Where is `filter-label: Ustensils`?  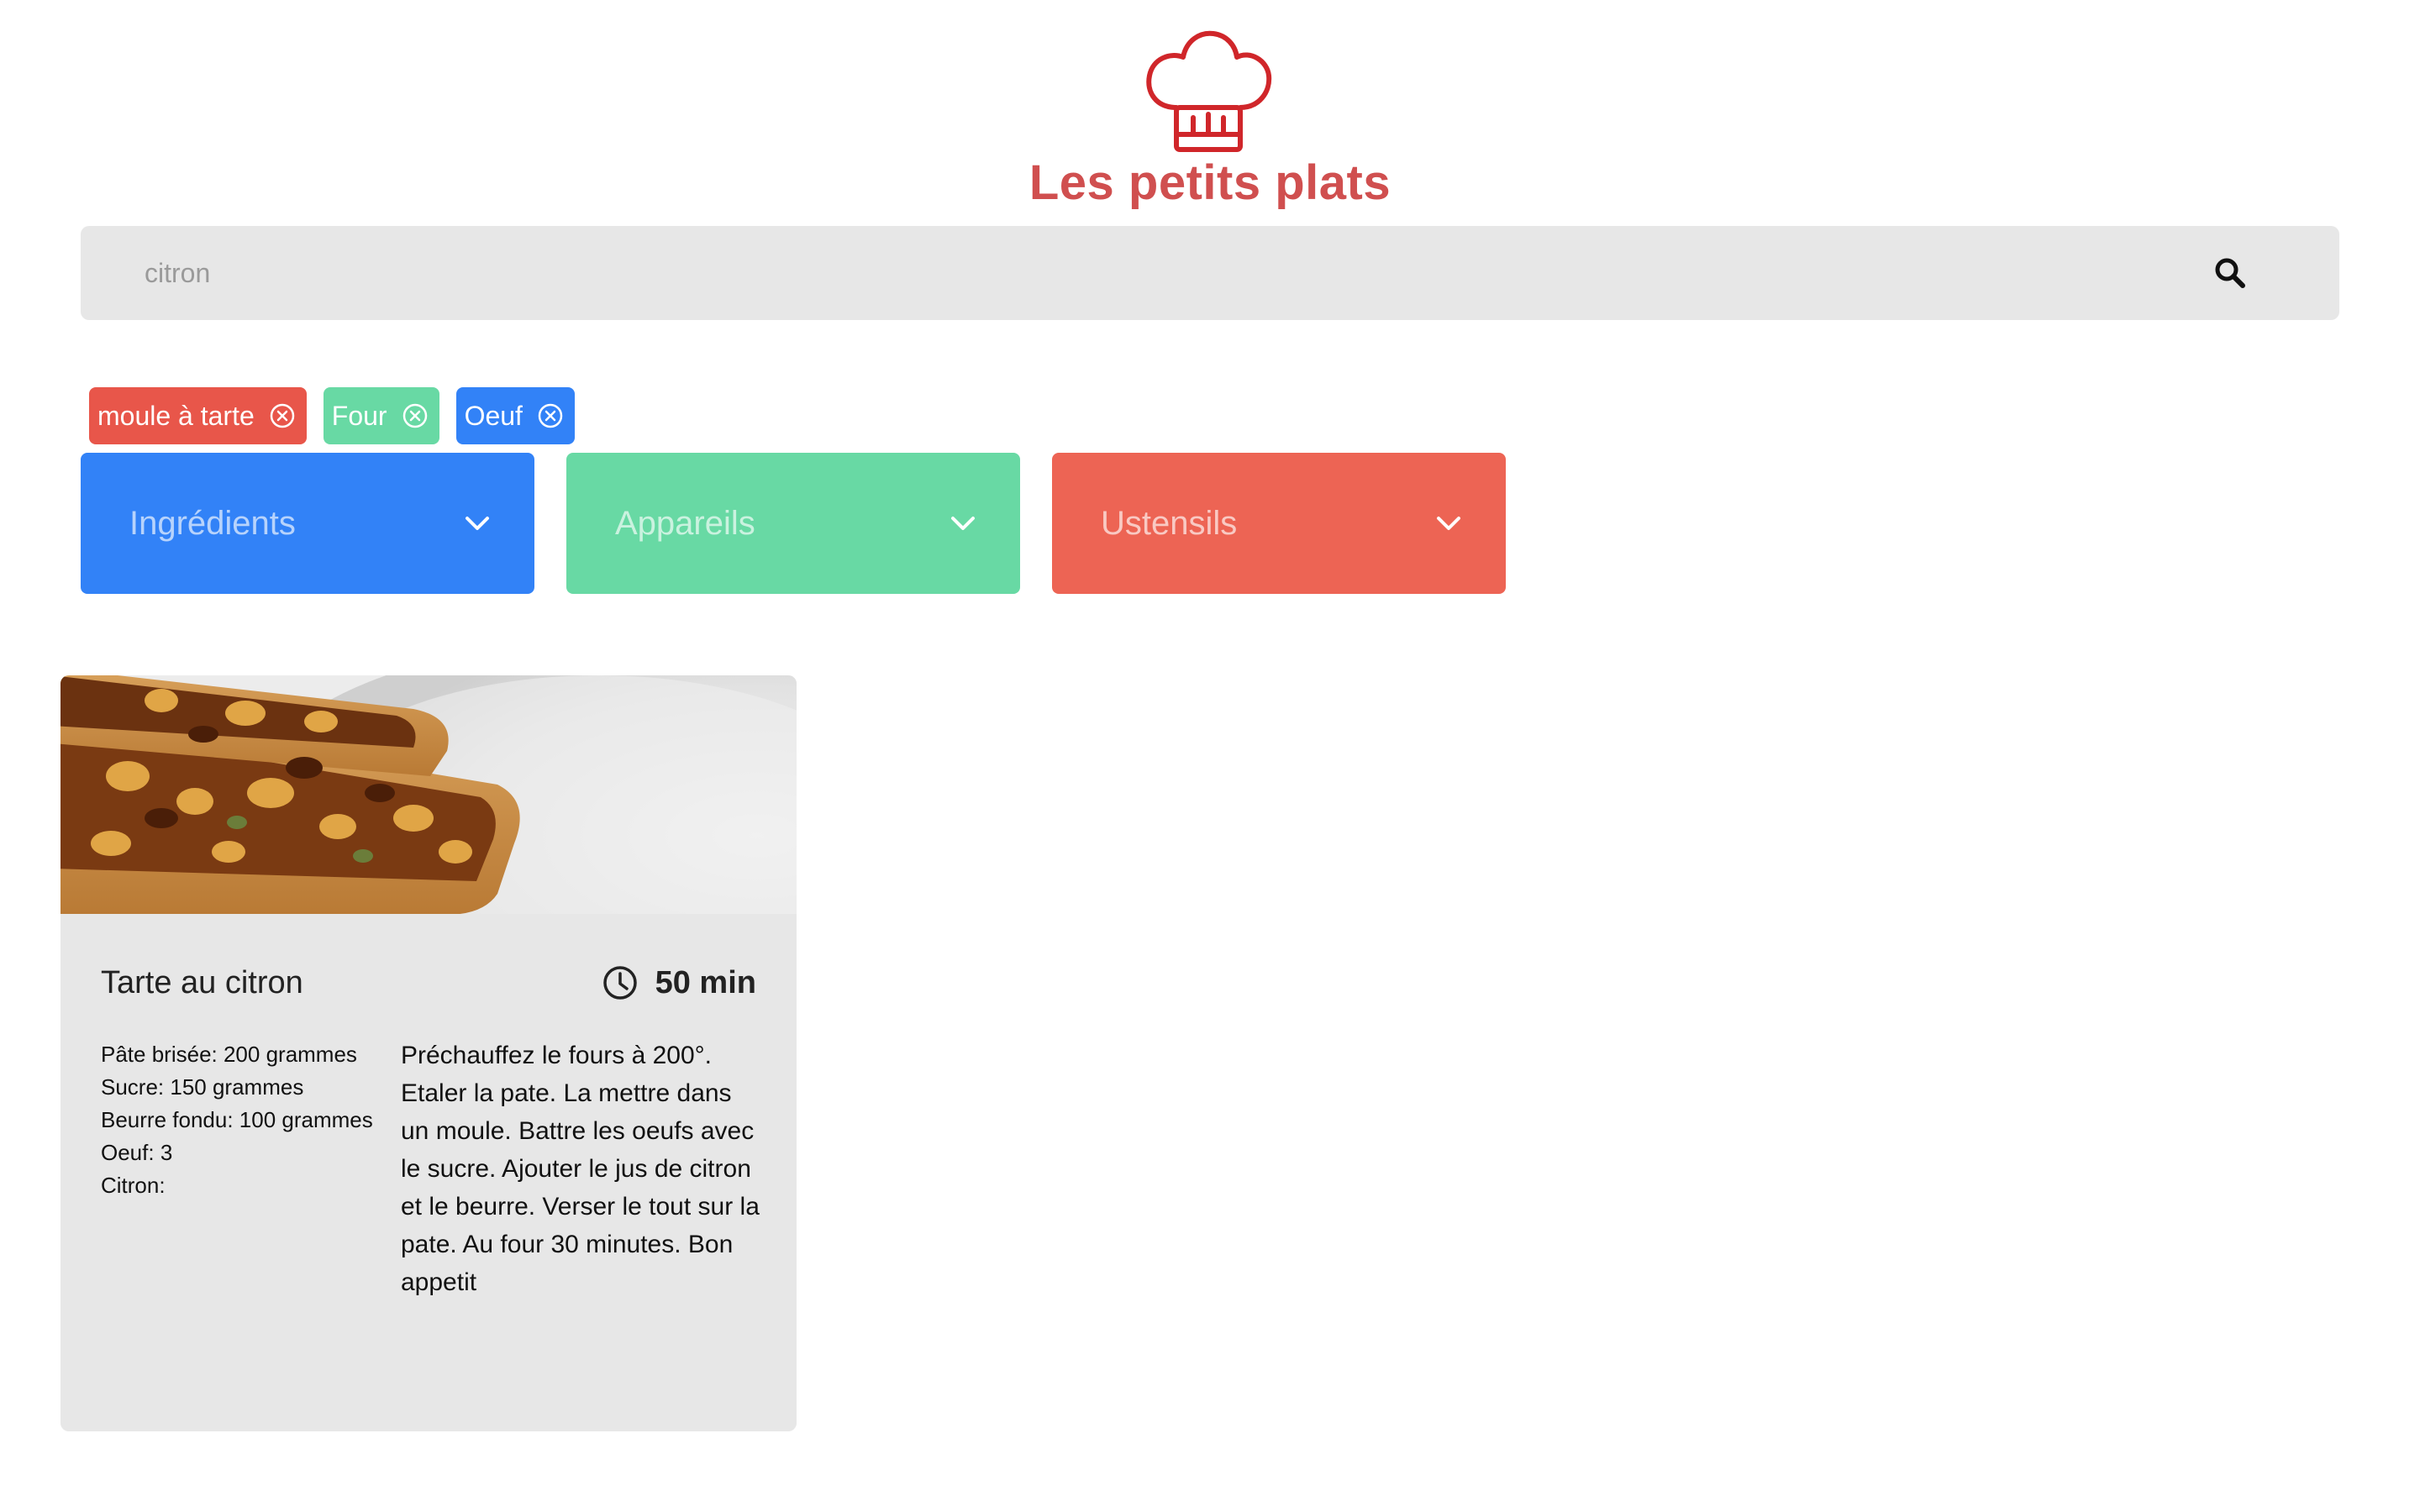 filter-label: Ustensils is located at coordinates (1169, 523).